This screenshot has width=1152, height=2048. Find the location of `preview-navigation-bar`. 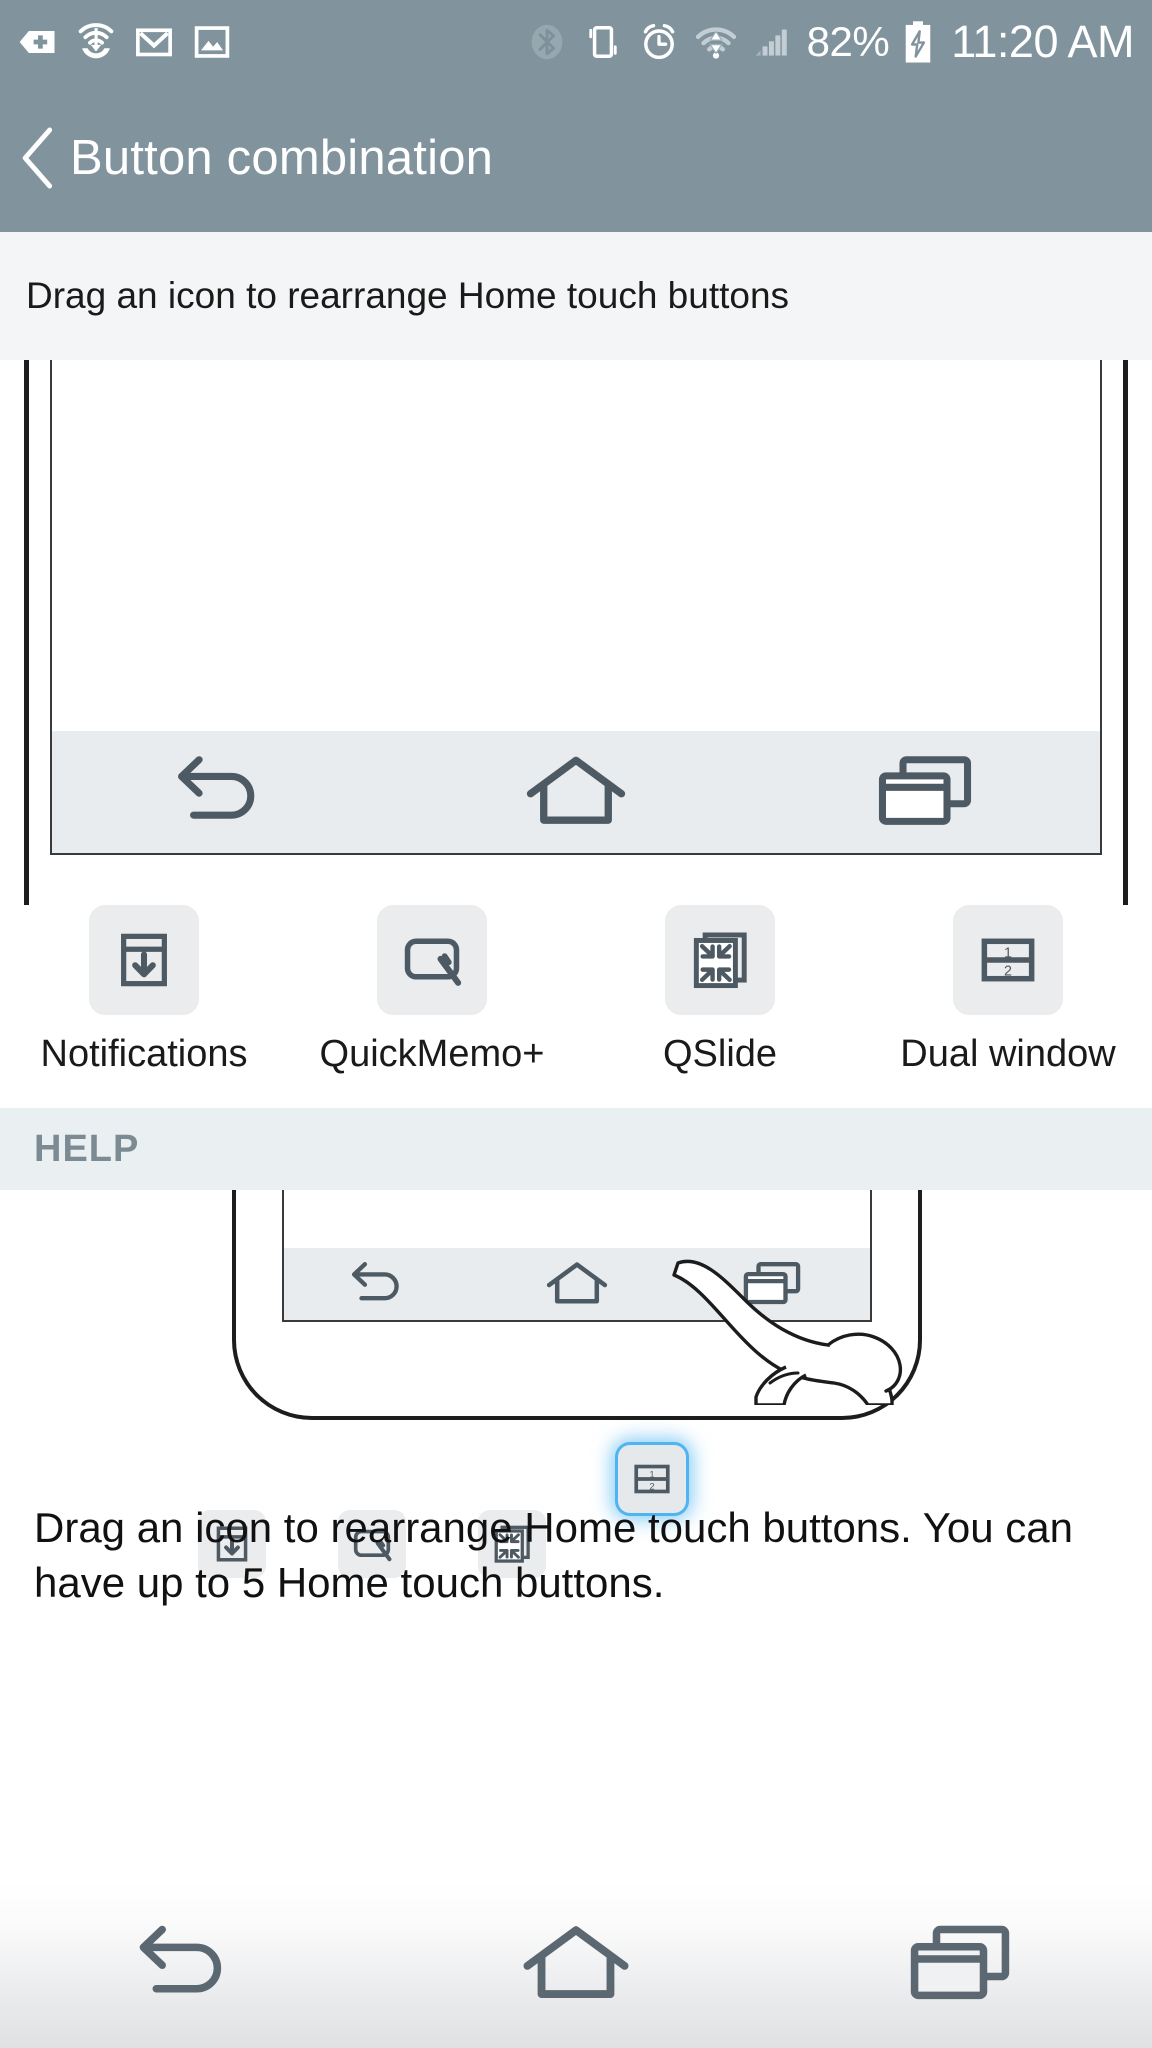

preview-navigation-bar is located at coordinates (576, 792).